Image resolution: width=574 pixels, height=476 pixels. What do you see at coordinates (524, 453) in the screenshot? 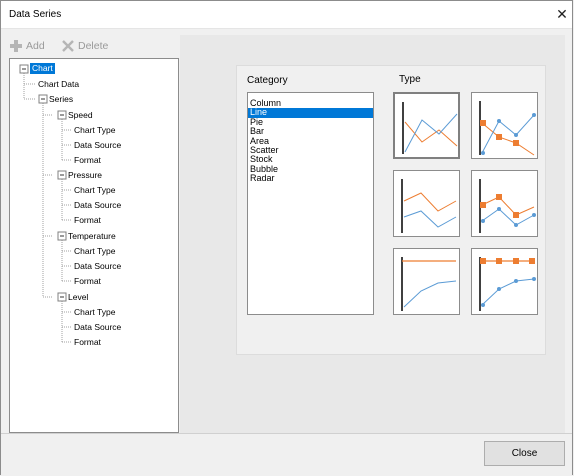
I see `close-button: Close` at bounding box center [524, 453].